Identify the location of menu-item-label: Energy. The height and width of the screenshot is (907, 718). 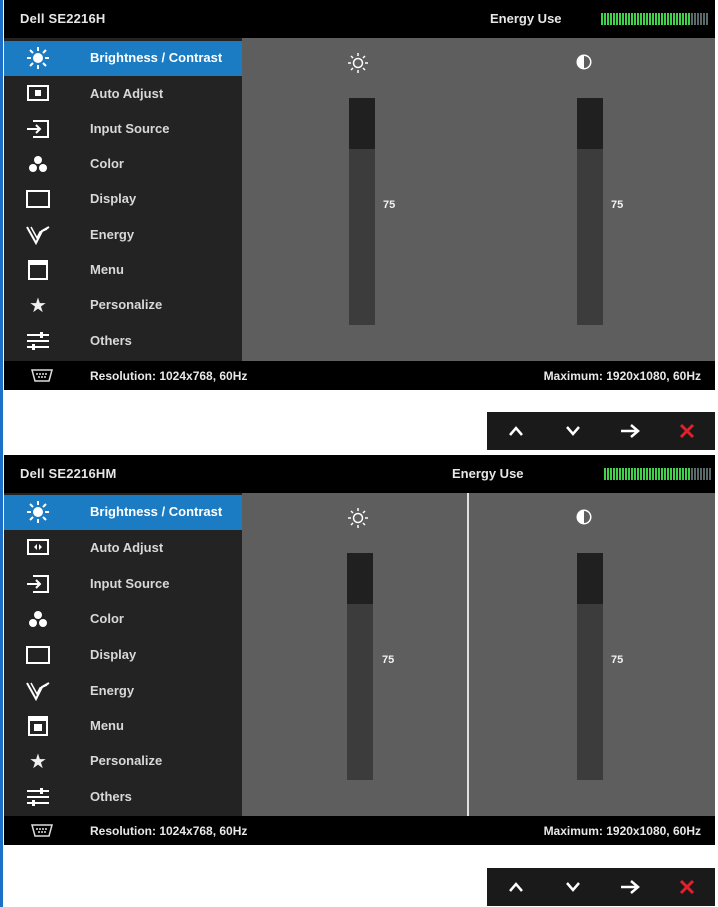
(112, 234).